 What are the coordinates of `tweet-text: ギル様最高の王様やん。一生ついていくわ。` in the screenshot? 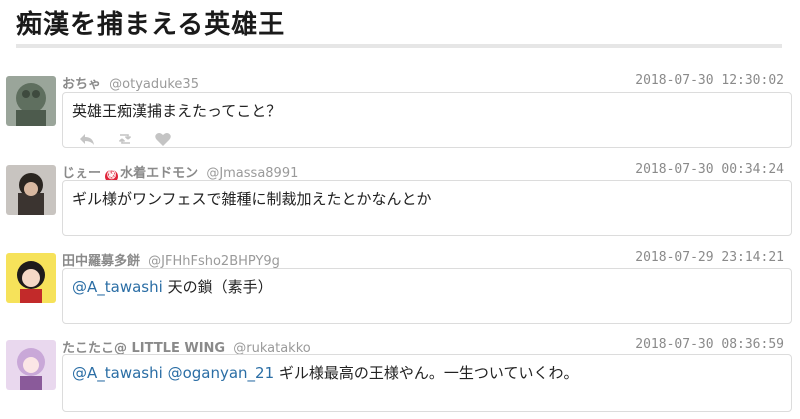 It's located at (428, 373).